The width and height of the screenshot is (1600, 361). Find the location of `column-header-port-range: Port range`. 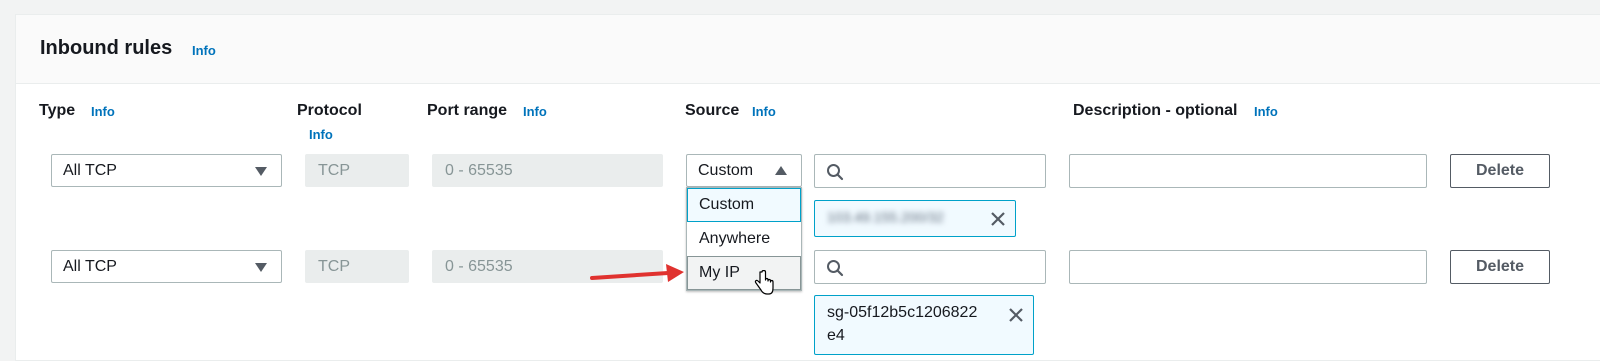

column-header-port-range: Port range is located at coordinates (467, 110).